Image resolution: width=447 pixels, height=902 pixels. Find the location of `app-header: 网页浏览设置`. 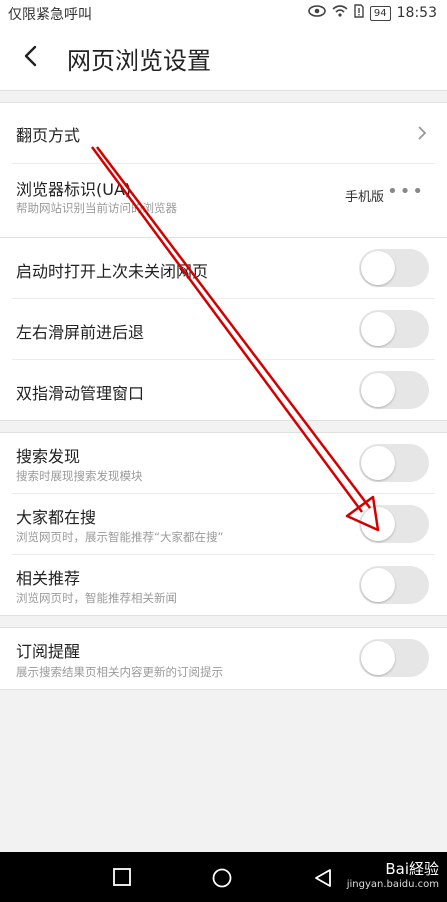

app-header: 网页浏览设置 is located at coordinates (223, 58).